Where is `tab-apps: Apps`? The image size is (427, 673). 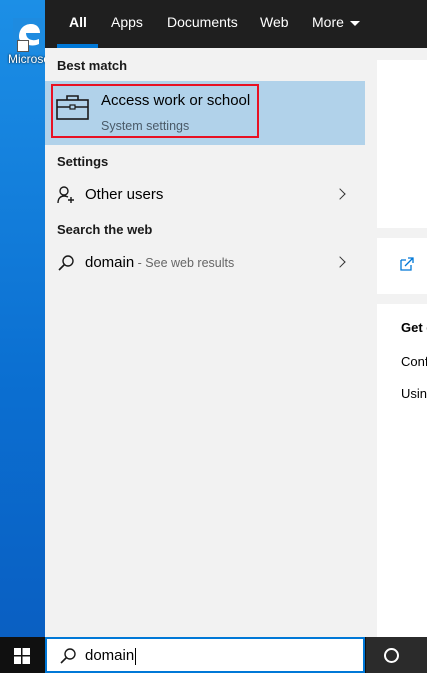 tab-apps: Apps is located at coordinates (127, 24).